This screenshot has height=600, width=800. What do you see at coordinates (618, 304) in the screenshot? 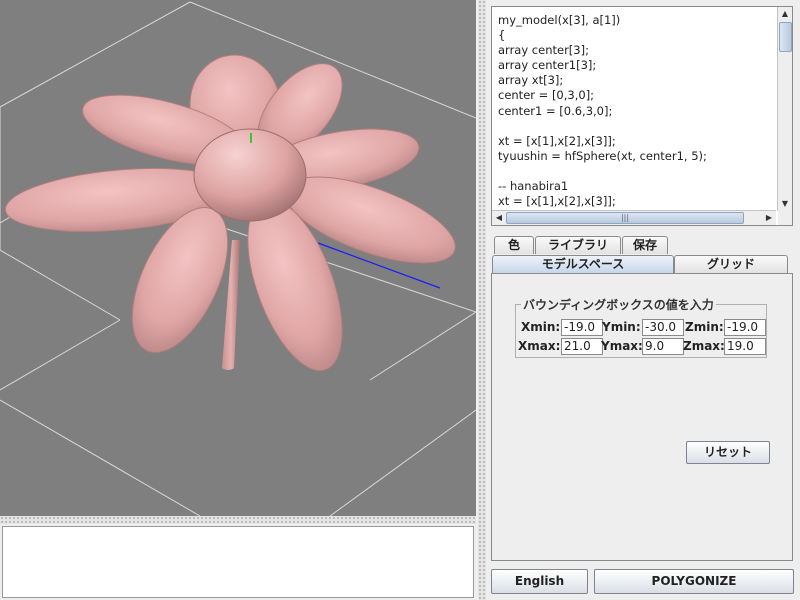
I see `bounding-box-title: バウンディングボックスの値を入力` at bounding box center [618, 304].